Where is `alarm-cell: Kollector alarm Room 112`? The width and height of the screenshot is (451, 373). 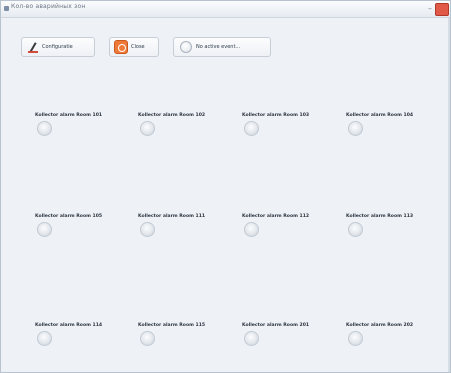 alarm-cell: Kollector alarm Room 112 is located at coordinates (292, 234).